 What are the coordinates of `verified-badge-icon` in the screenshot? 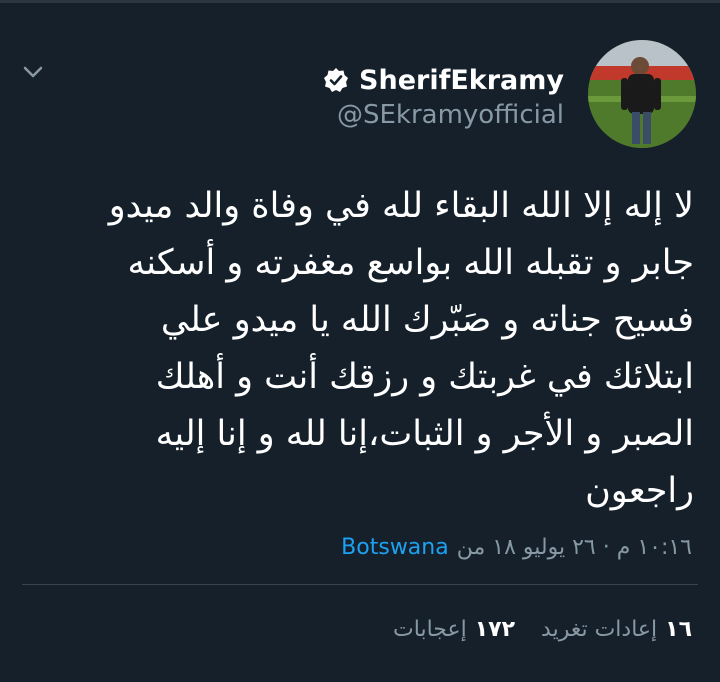 It's located at (336, 80).